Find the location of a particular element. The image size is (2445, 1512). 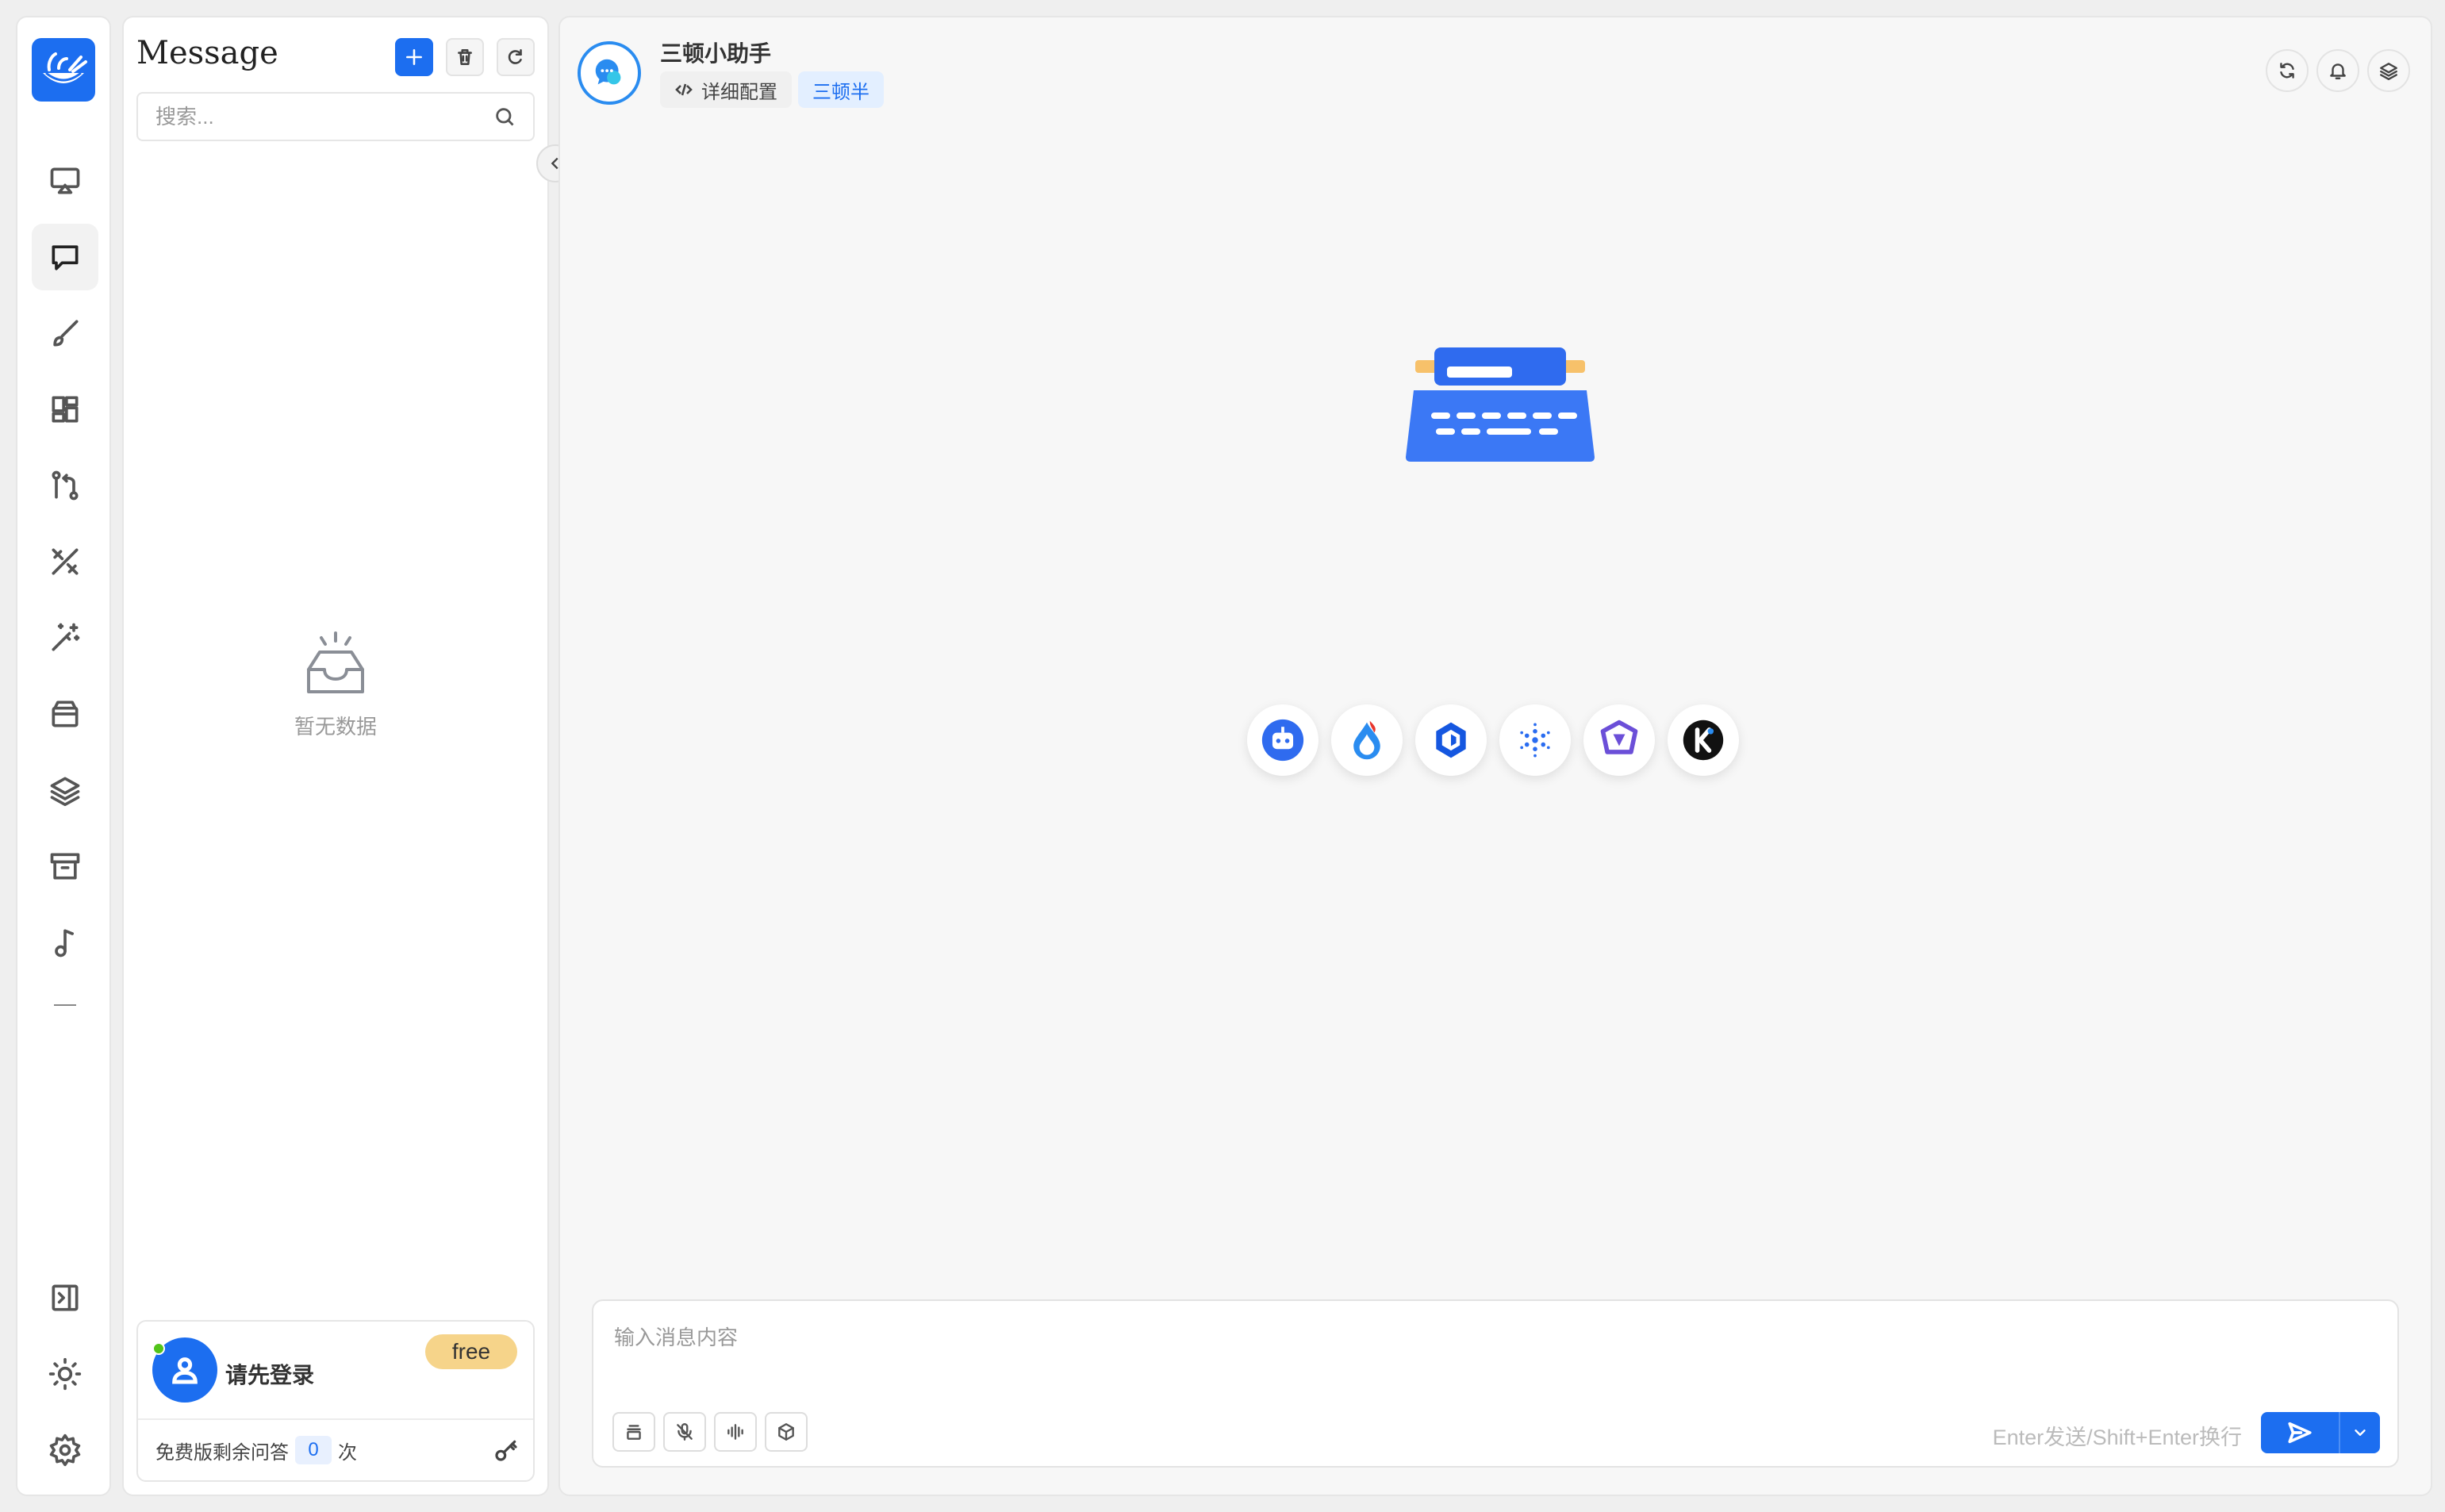

send-options-dropdown is located at coordinates (2360, 1433).